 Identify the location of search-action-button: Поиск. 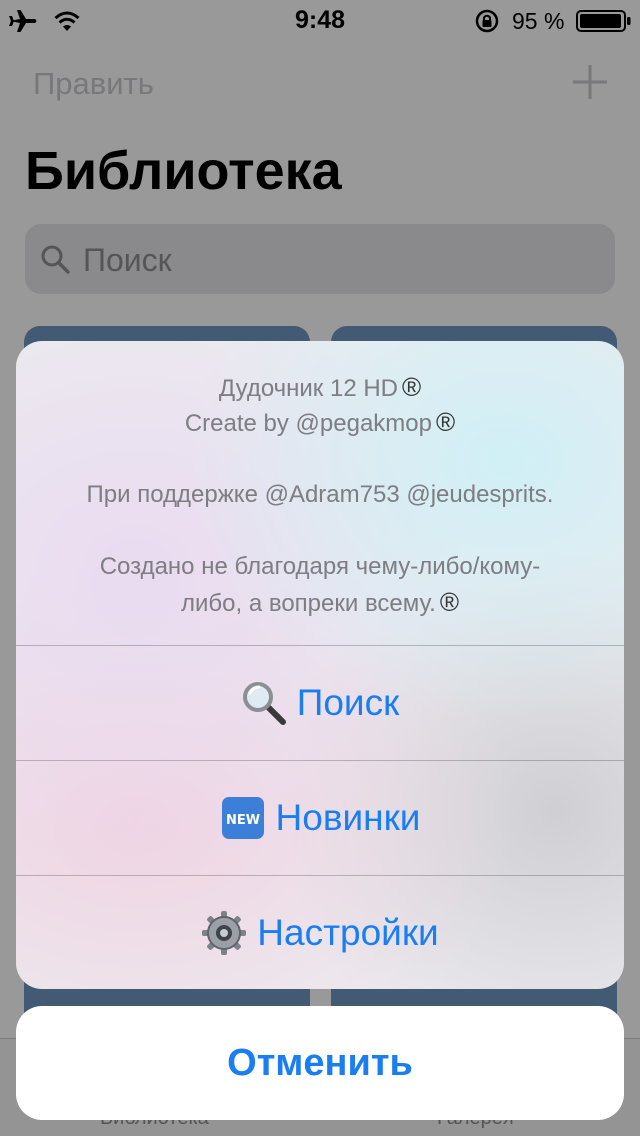
(320, 702).